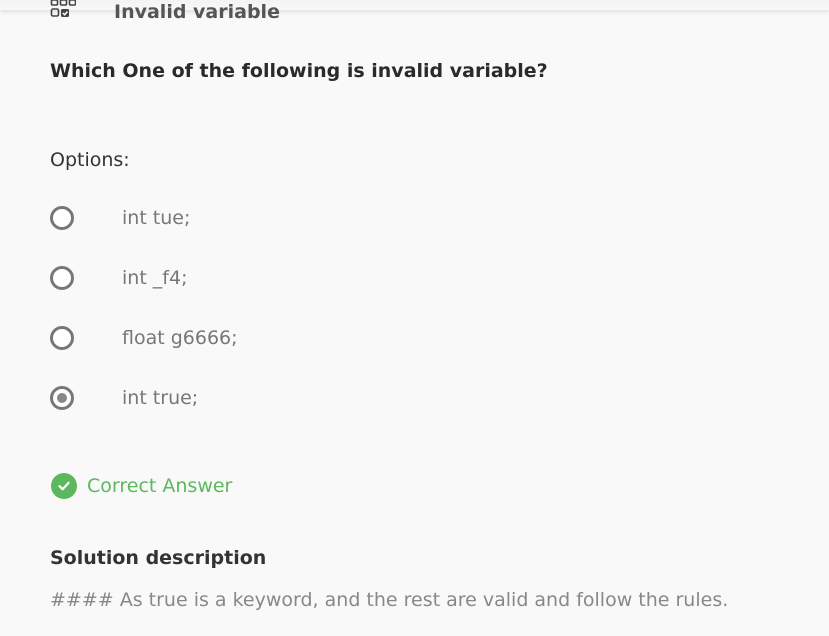  I want to click on option-4: int true;, so click(124, 398).